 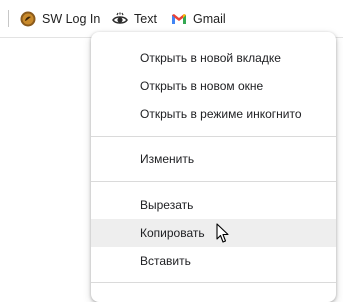 I want to click on menu-item-cut: Вырезать, so click(x=213, y=205).